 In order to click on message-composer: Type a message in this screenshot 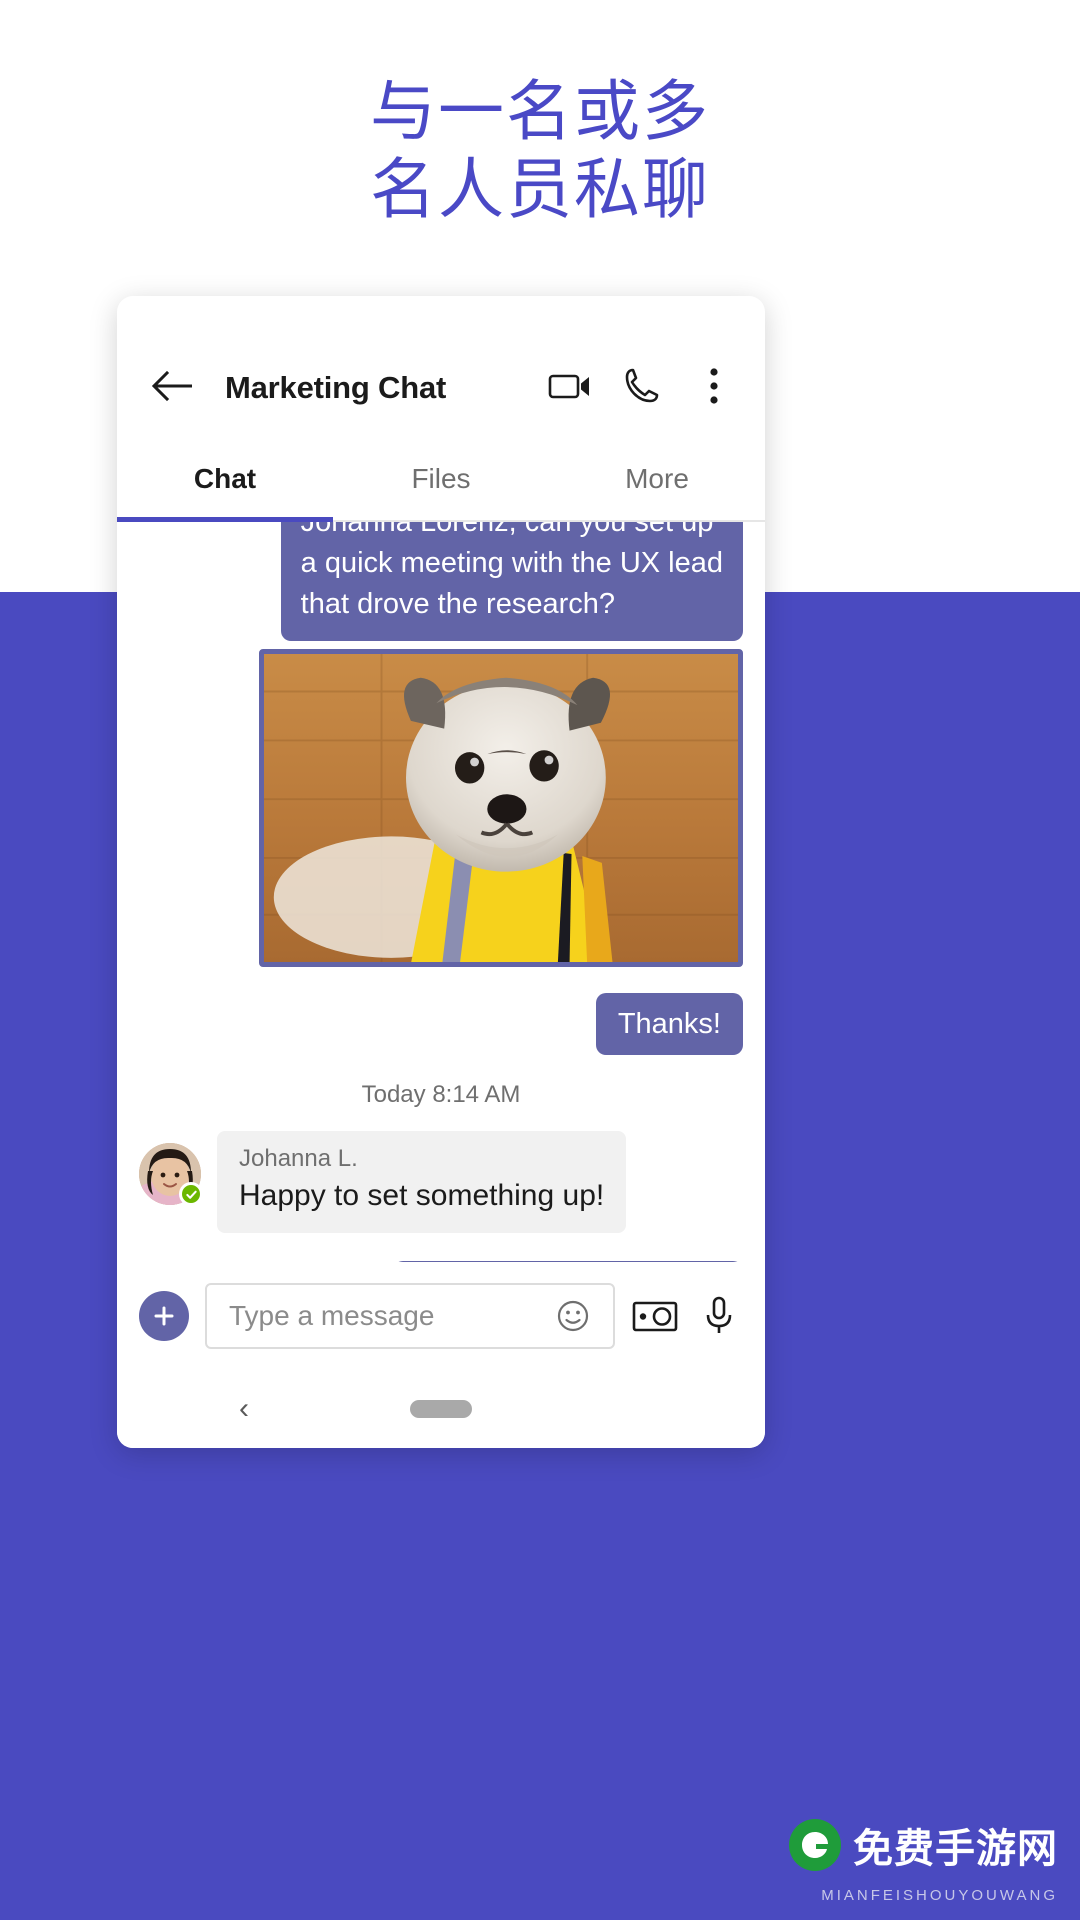, I will do `click(441, 1316)`.